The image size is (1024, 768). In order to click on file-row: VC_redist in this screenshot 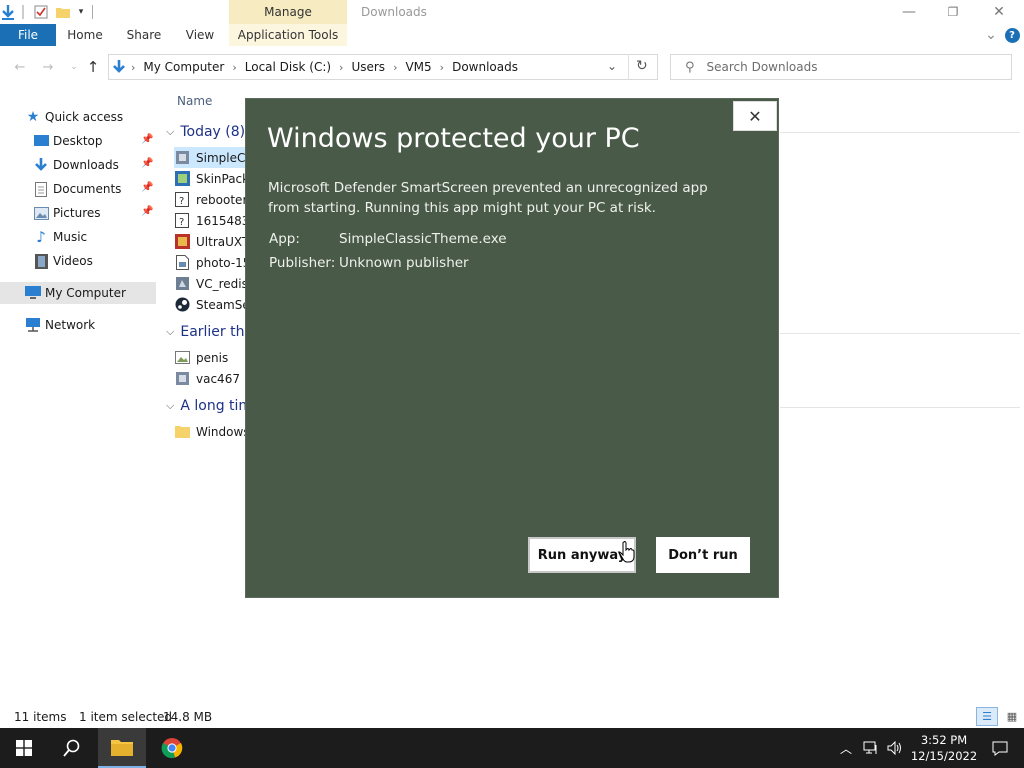, I will do `click(213, 283)`.